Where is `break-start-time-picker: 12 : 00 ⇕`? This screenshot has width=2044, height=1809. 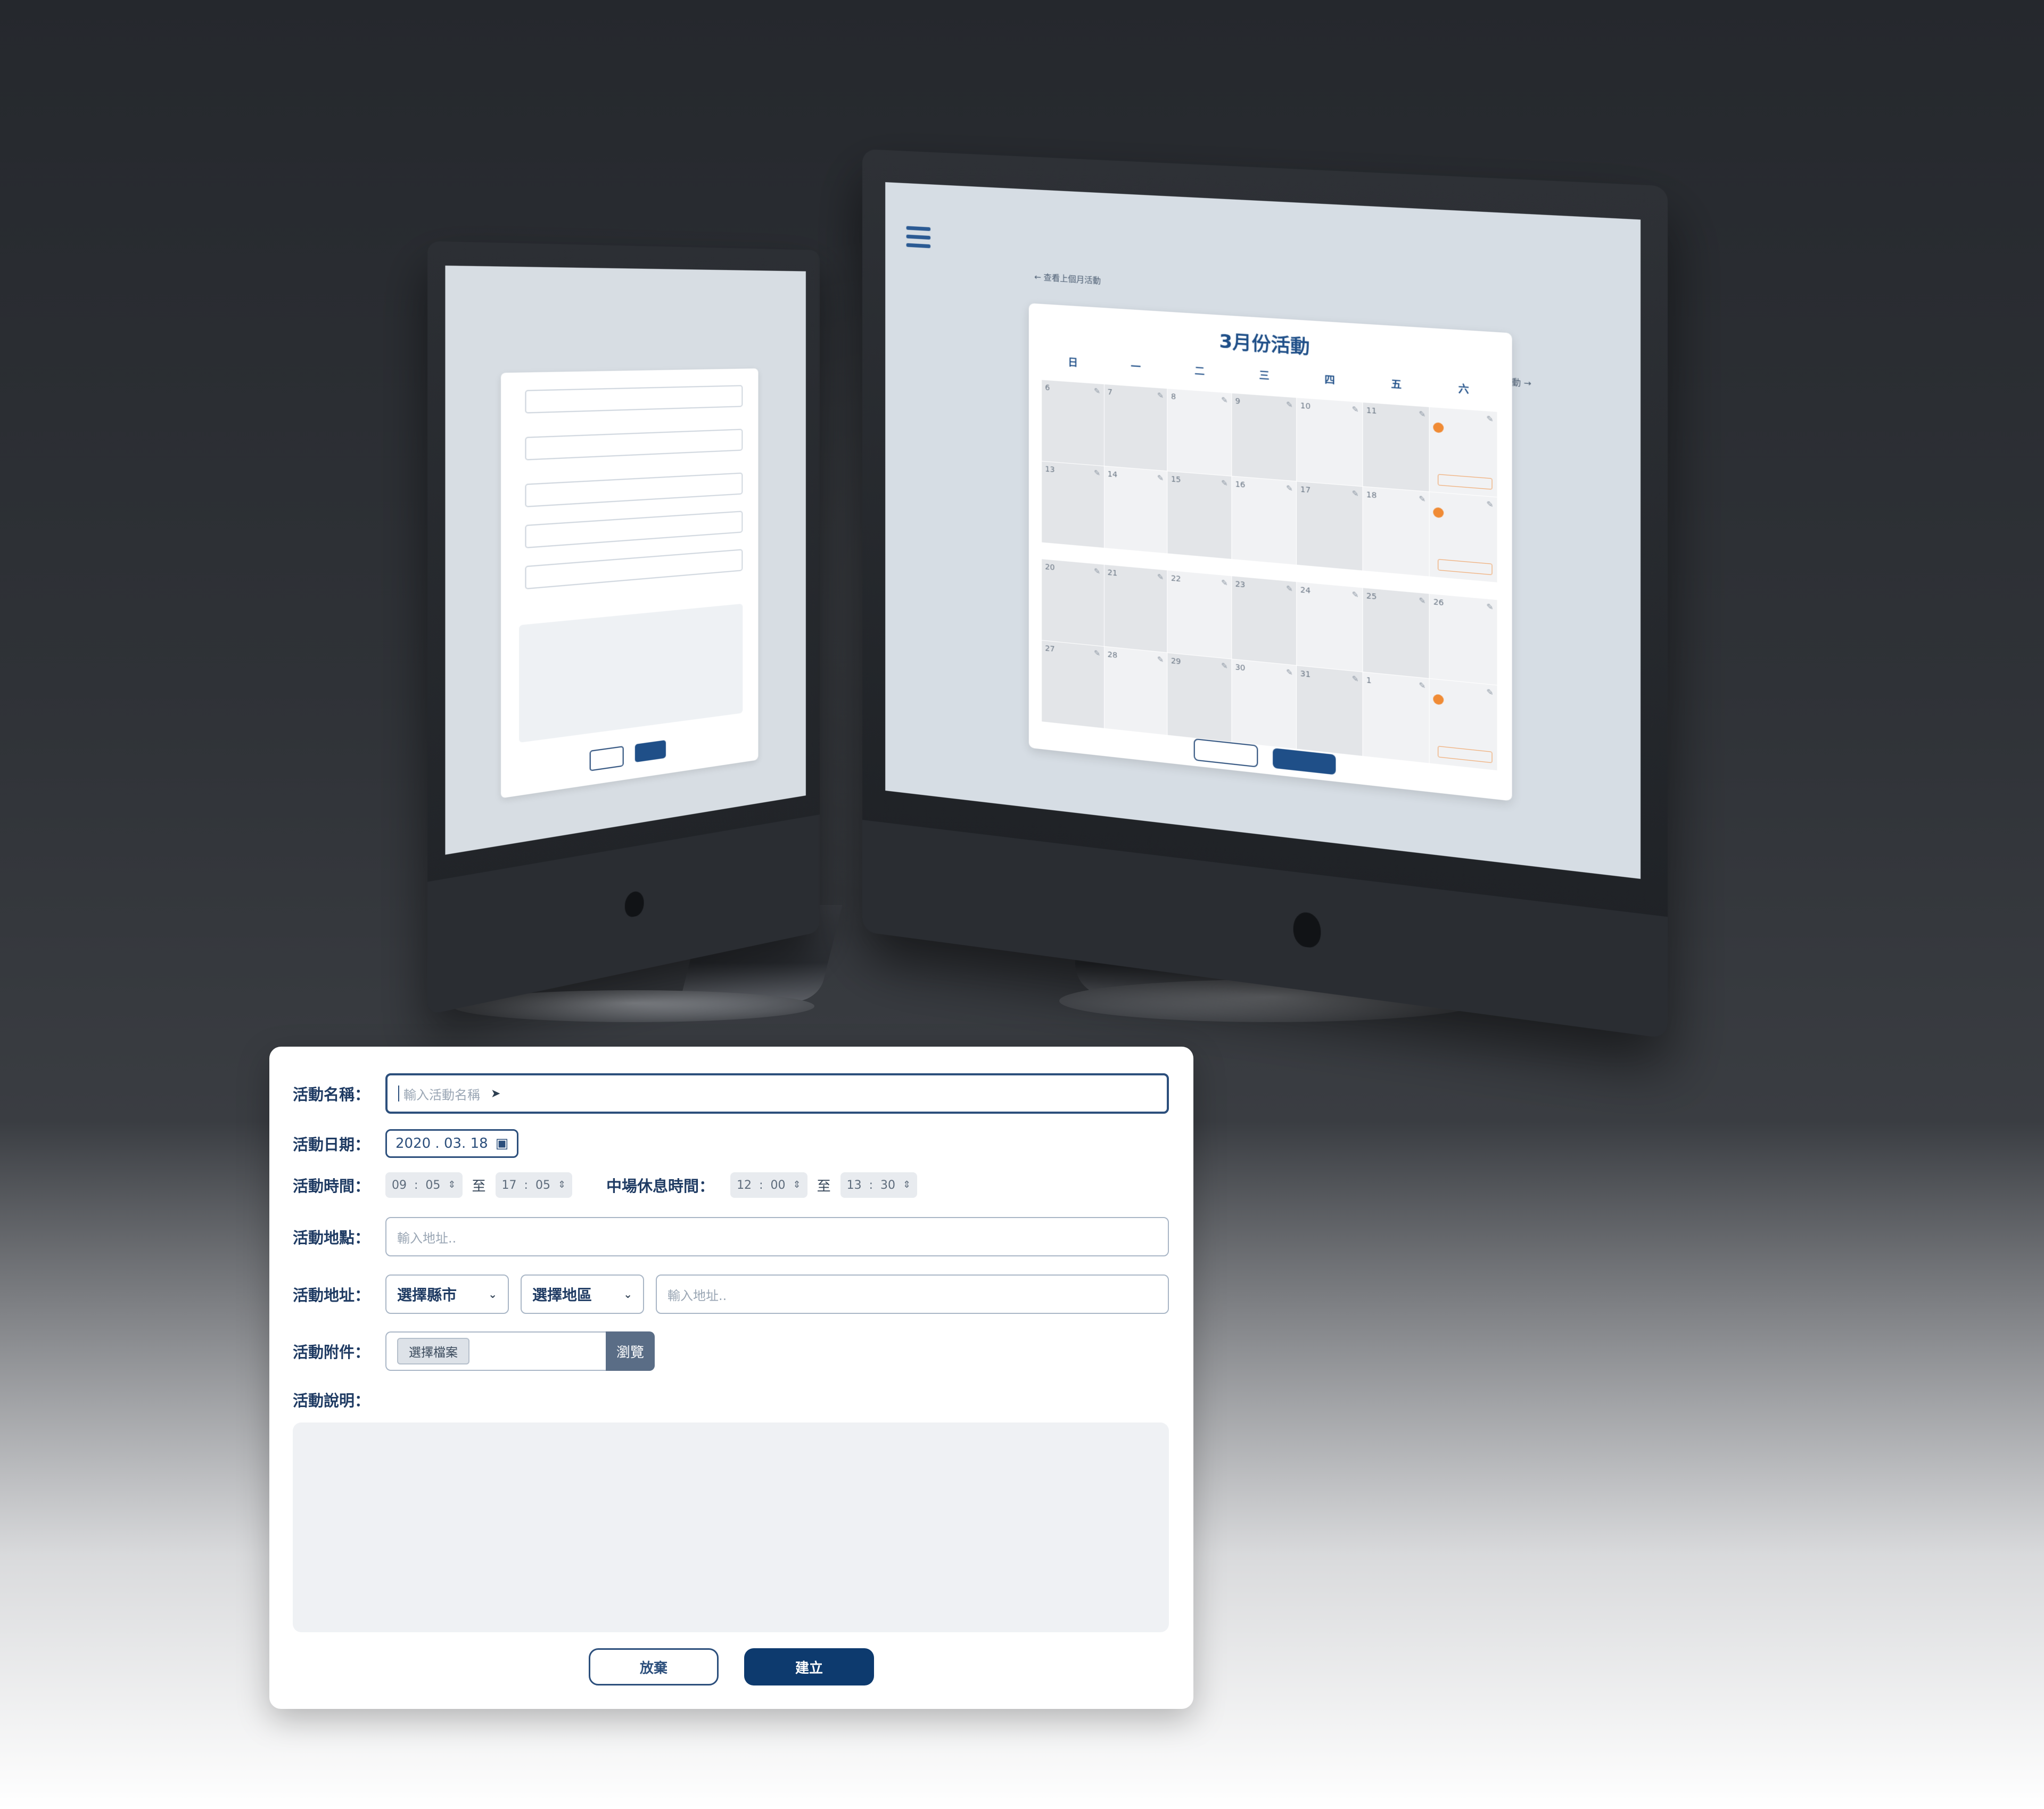
break-start-time-picker: 12 : 00 ⇕ is located at coordinates (768, 1185).